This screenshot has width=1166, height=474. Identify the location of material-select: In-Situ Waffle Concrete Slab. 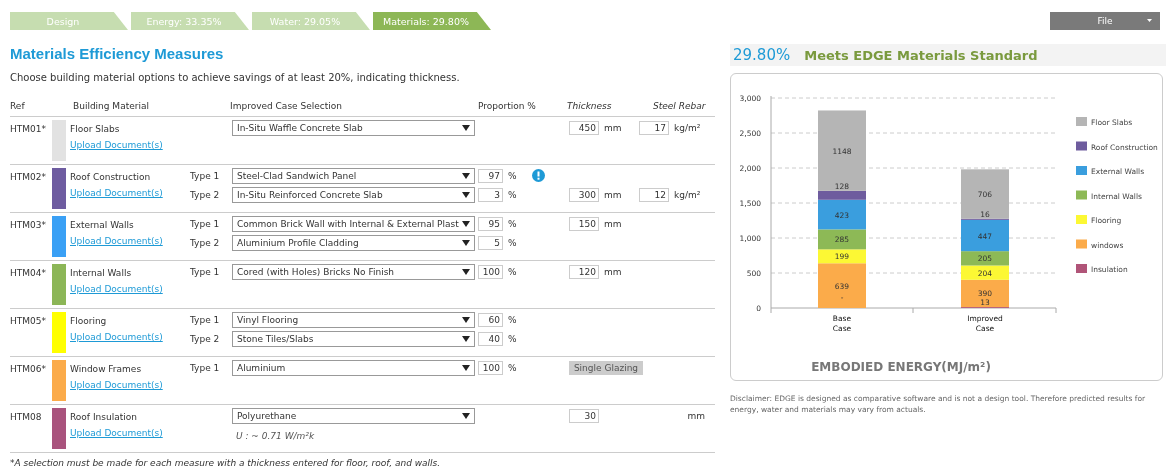
(353, 128).